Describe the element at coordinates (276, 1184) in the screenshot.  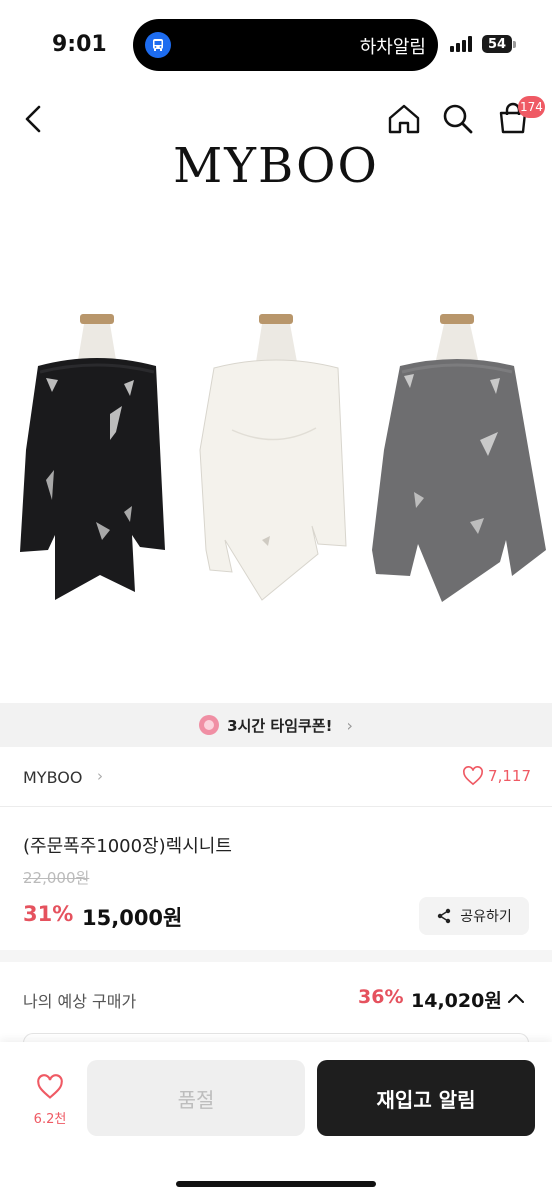
I see `home-indicator` at that location.